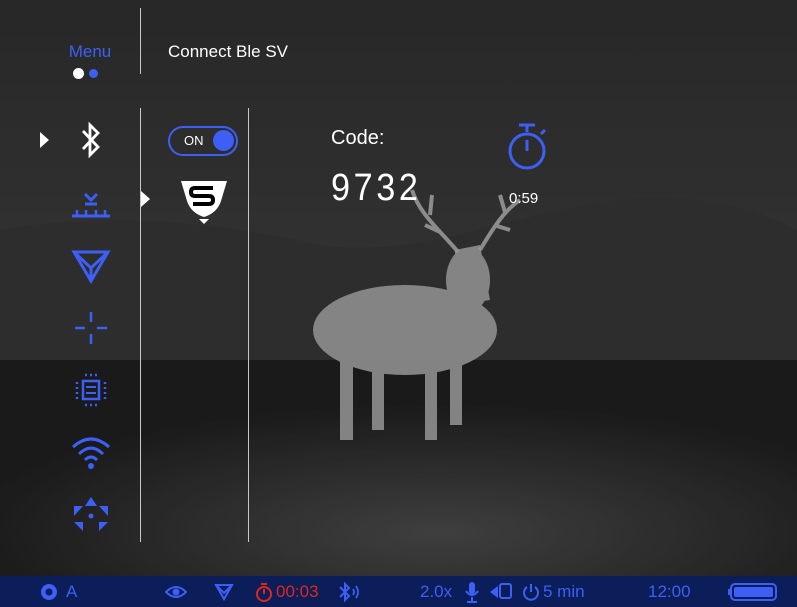 The width and height of the screenshot is (797, 607). I want to click on menu-title: Menu, so click(90, 51).